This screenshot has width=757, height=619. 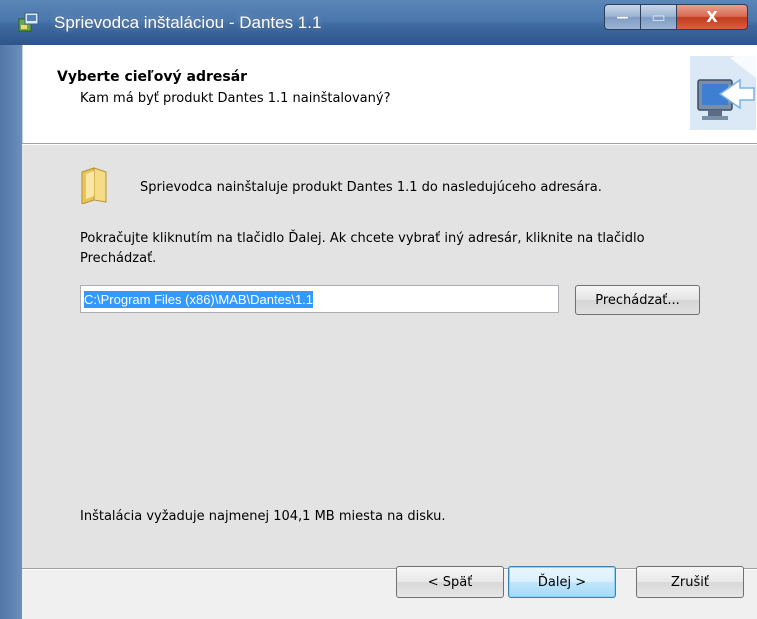 I want to click on close-icon: X, so click(x=712, y=17).